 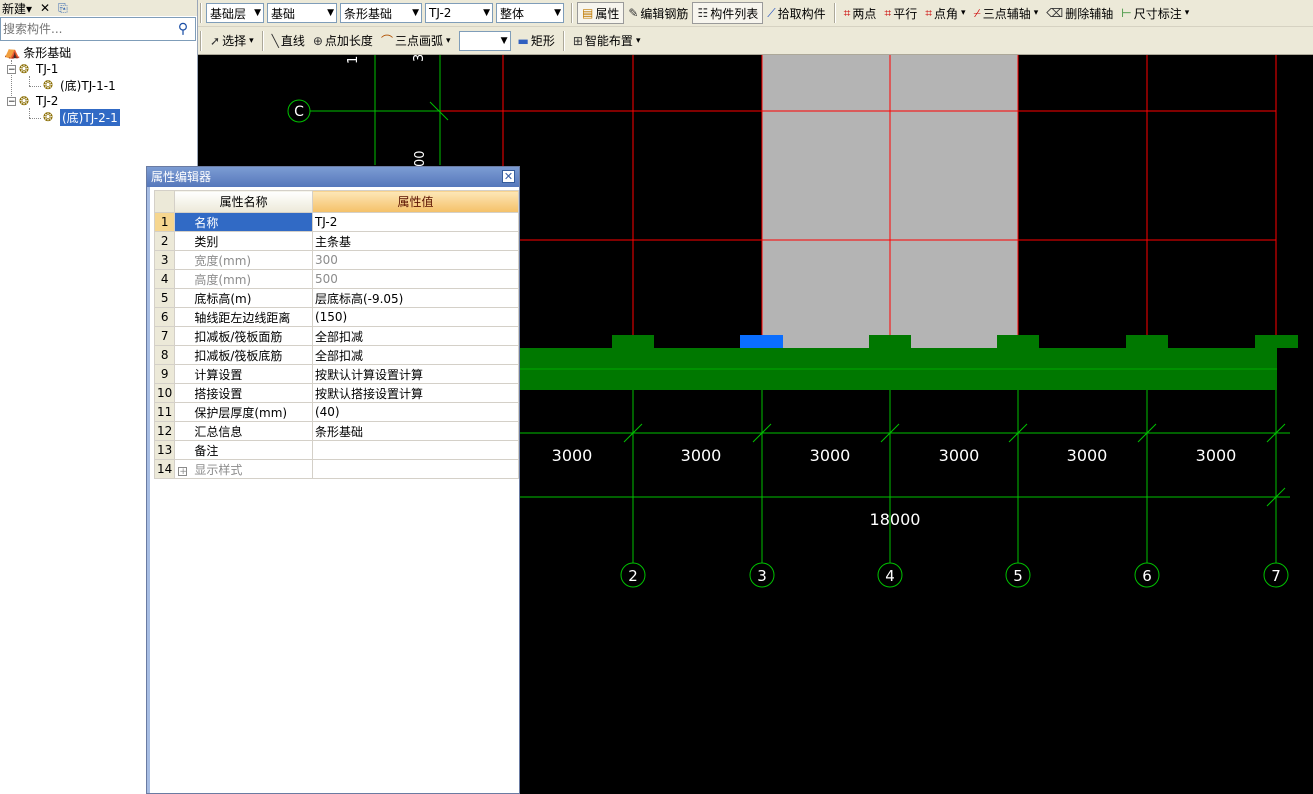 I want to click on tree-node-tj-1: − ❂ TJ-1, so click(x=32, y=69).